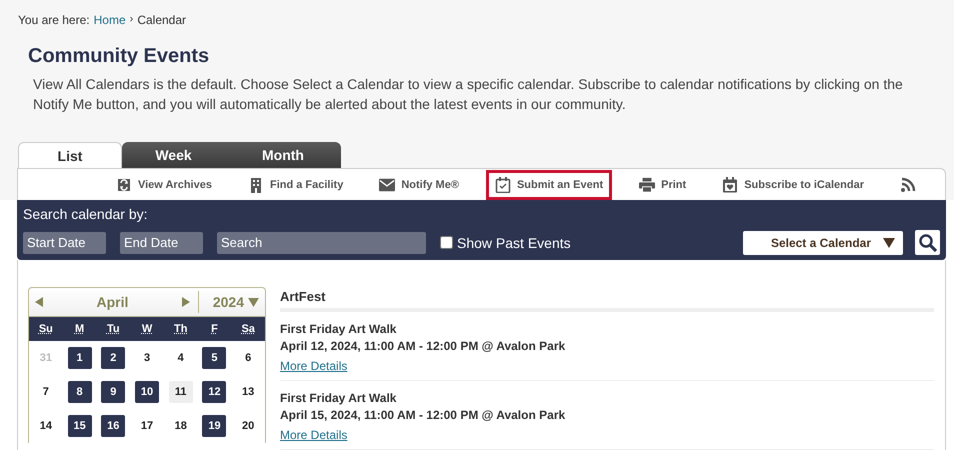 This screenshot has height=450, width=954. I want to click on start-date-field: Start Date, so click(64, 243).